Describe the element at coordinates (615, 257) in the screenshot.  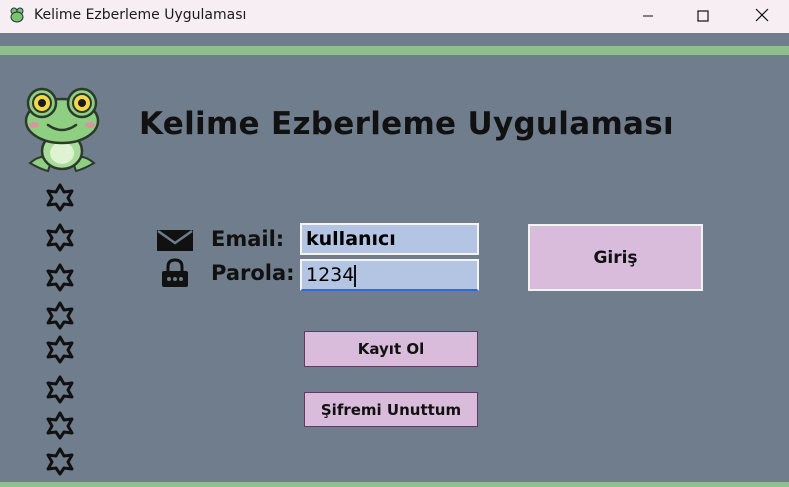
I see `login-button: Giriş` at that location.